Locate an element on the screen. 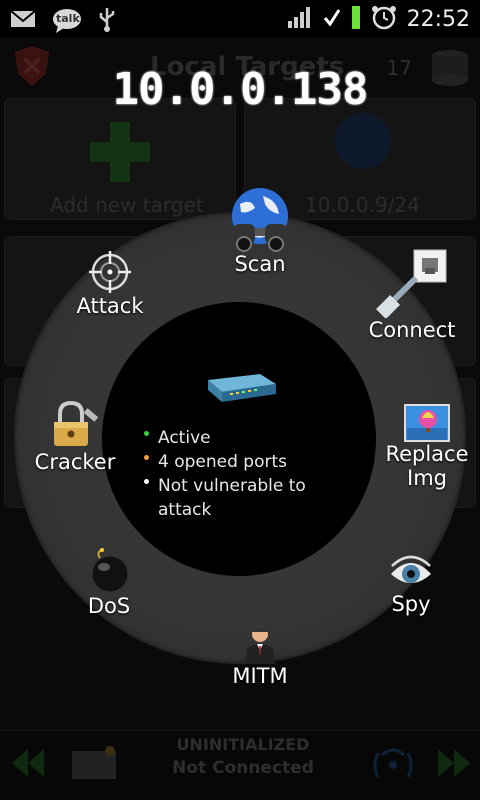  clock: 22:52 is located at coordinates (438, 19).